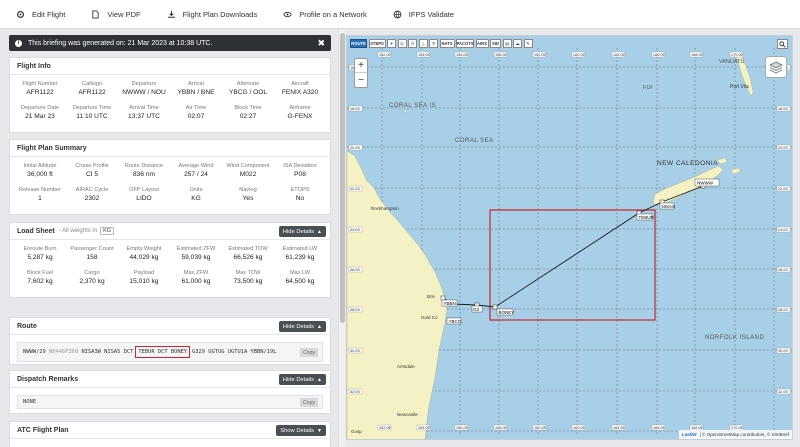  I want to click on svg-text: 32.0S, so click(783, 392).